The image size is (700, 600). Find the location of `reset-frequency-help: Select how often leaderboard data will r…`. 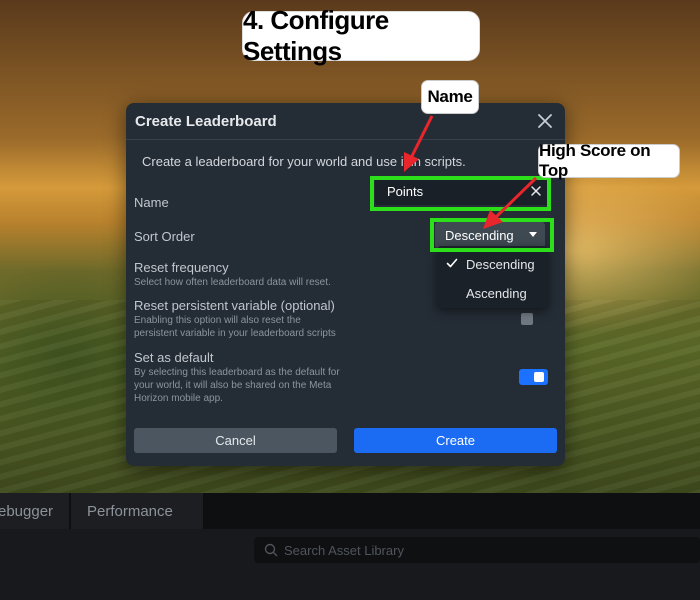

reset-frequency-help: Select how often leaderboard data will r… is located at coordinates (232, 282).